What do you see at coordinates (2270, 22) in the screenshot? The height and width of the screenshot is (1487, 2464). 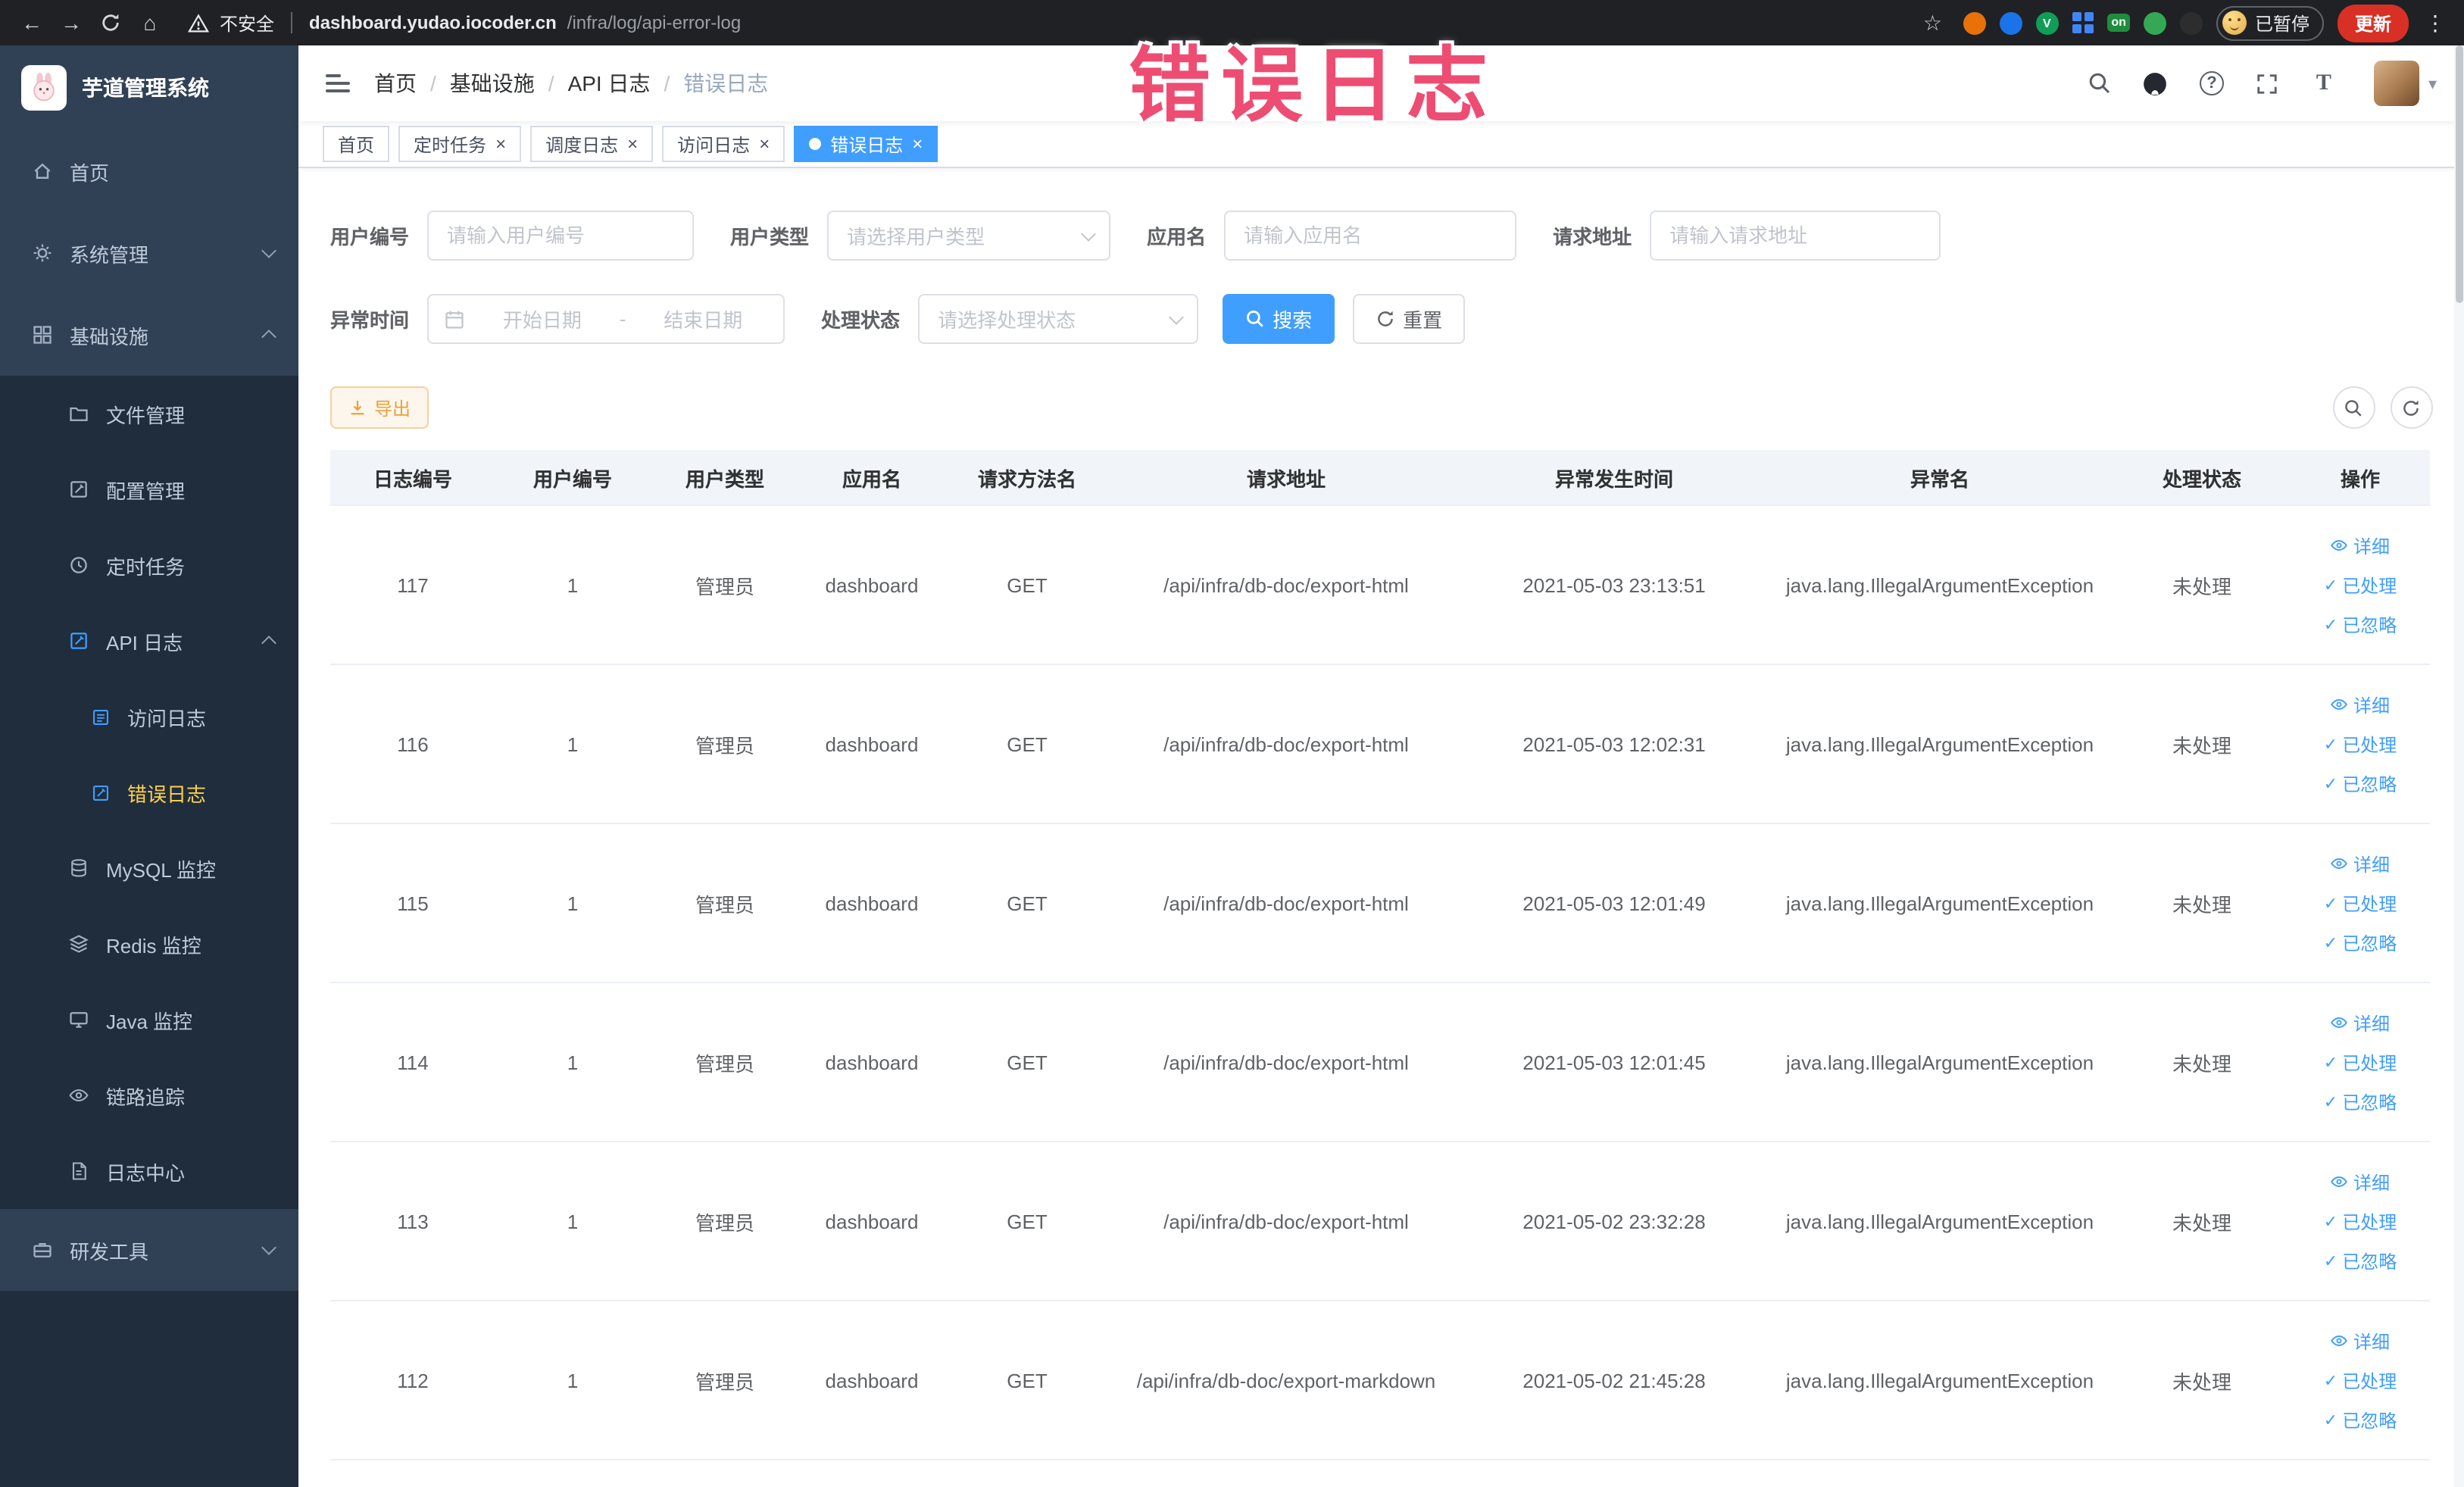 I see `profile-paused-chip: 已暂停` at bounding box center [2270, 22].